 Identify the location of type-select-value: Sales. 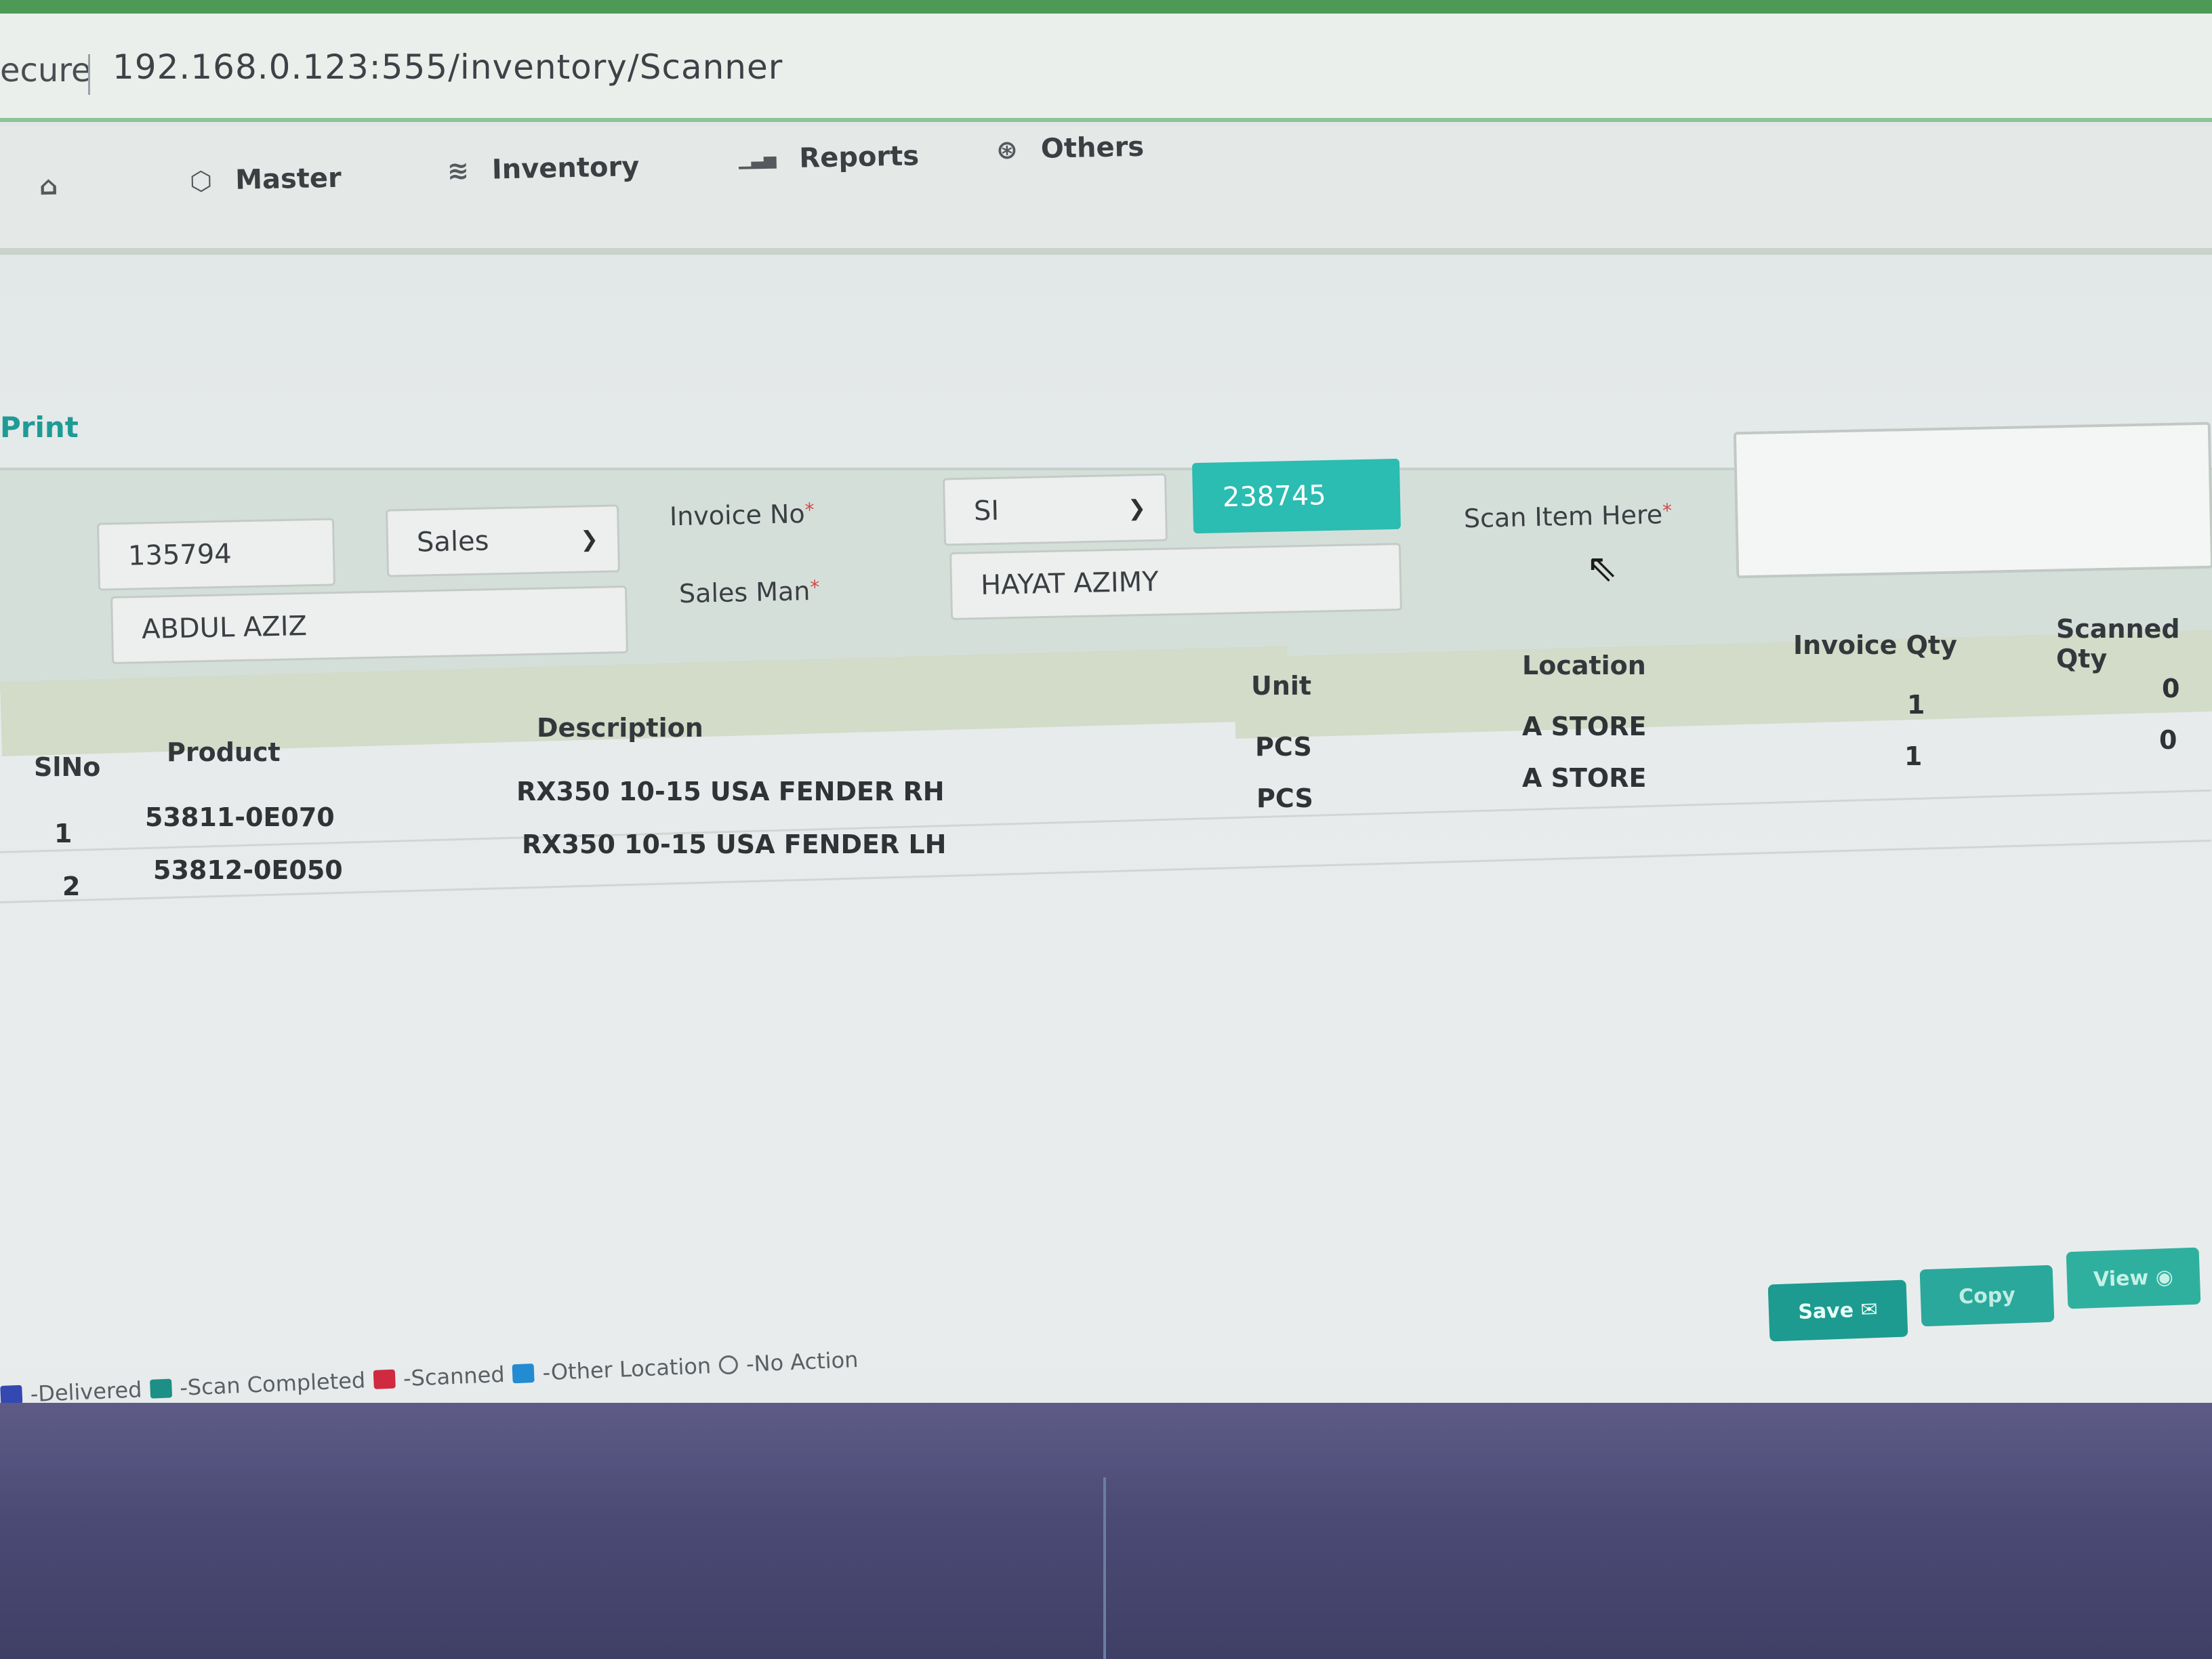
(452, 541).